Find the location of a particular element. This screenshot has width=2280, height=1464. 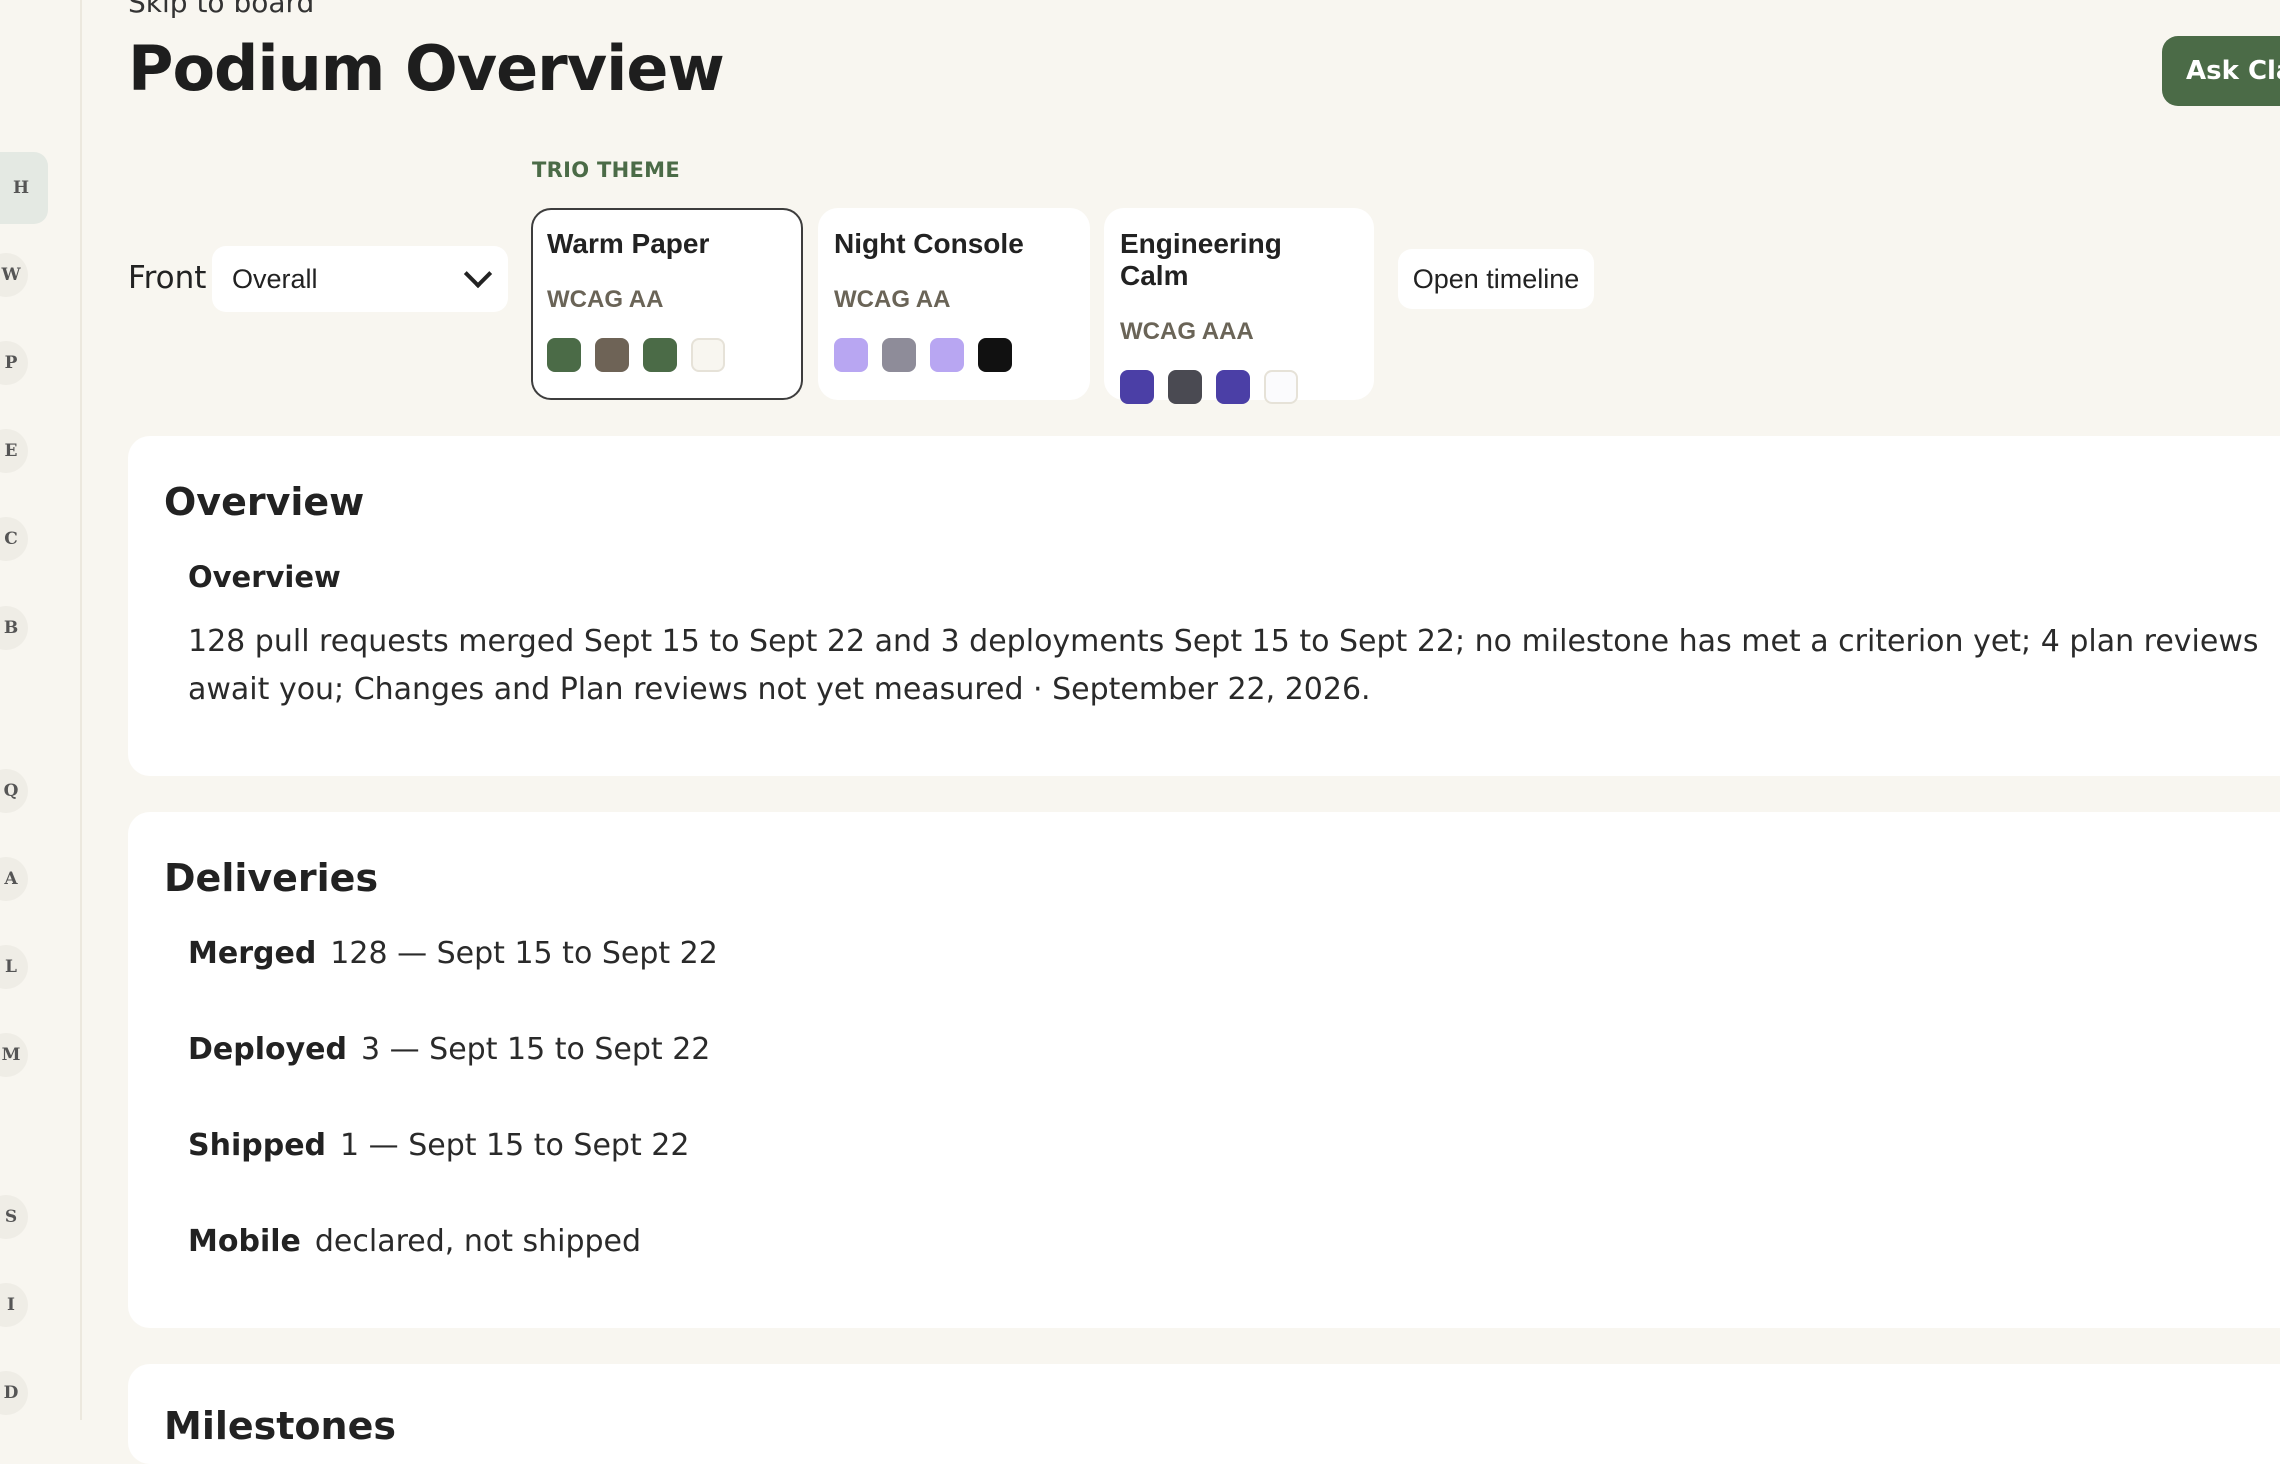

delivery-value: 3 — Sept 15 to Sept 22 is located at coordinates (536, 1049).